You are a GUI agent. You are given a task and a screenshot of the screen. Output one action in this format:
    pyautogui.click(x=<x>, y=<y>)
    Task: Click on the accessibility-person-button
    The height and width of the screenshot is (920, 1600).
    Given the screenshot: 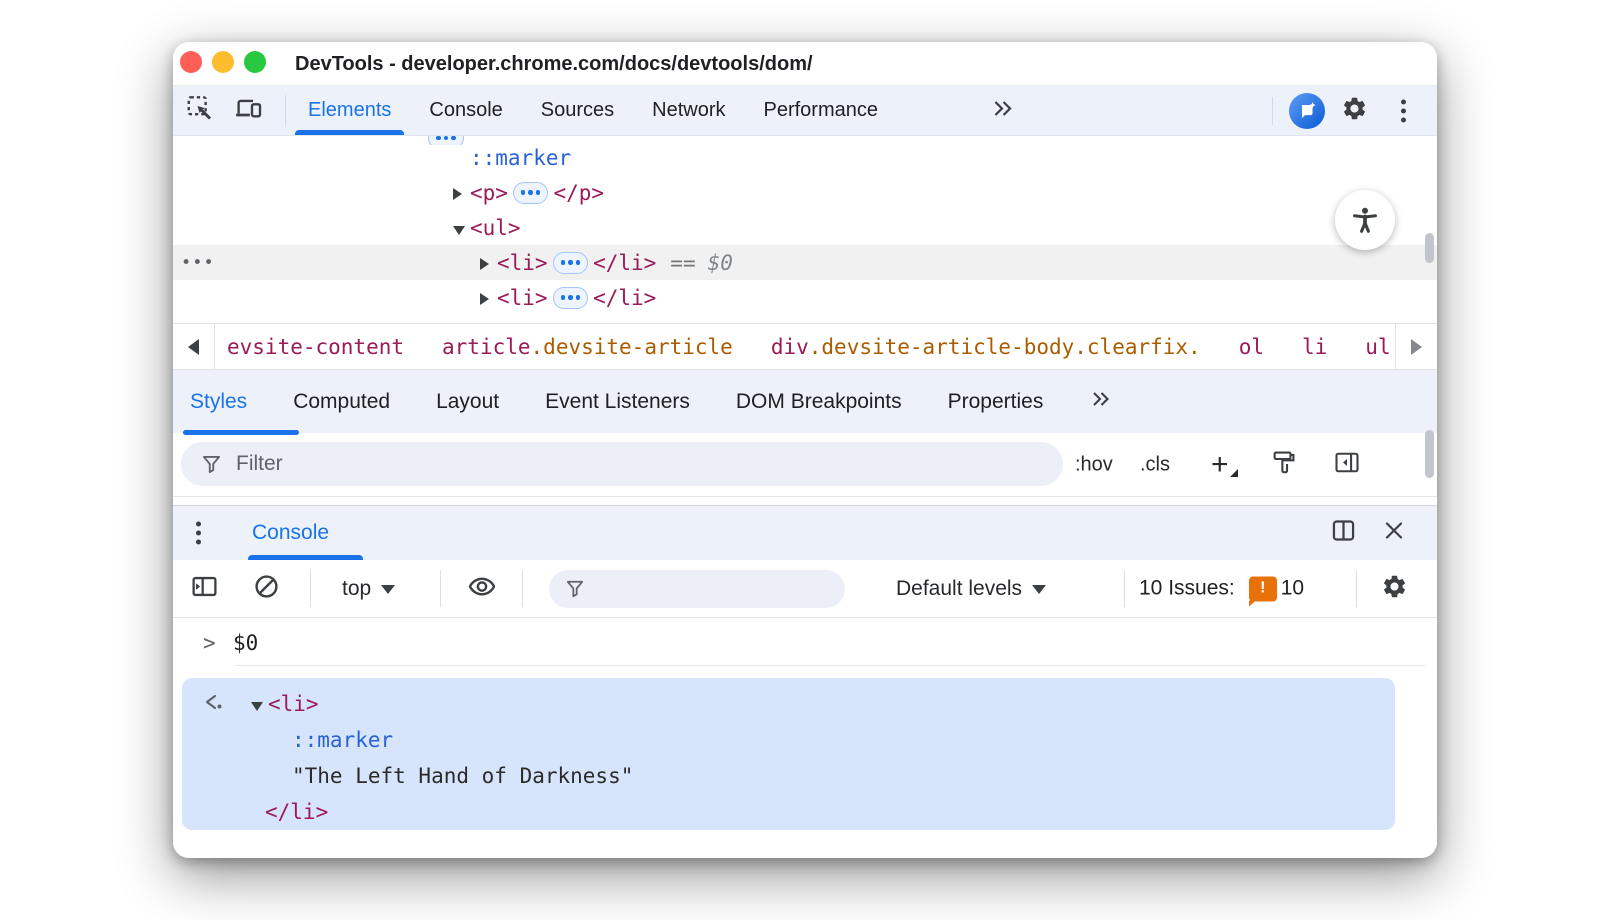 What is the action you would take?
    pyautogui.click(x=1365, y=220)
    